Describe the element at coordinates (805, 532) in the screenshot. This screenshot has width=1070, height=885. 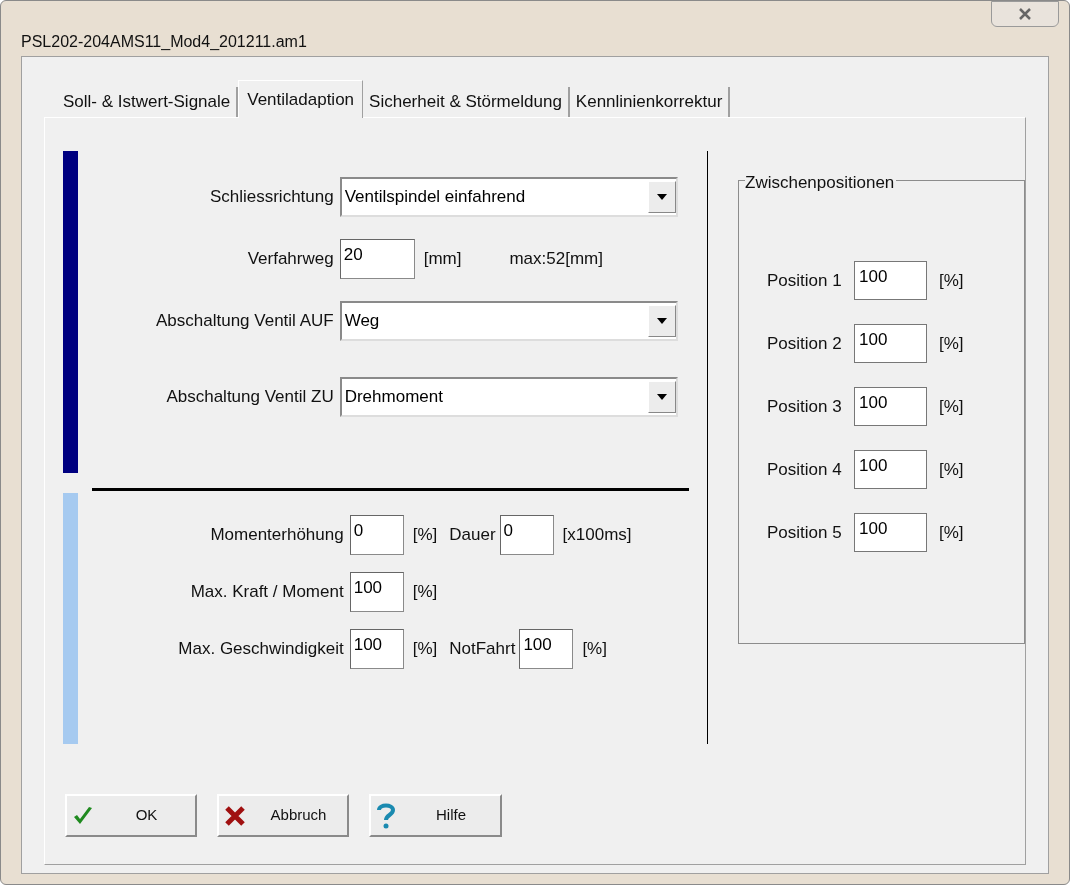
I see `field-label: Position 5` at that location.